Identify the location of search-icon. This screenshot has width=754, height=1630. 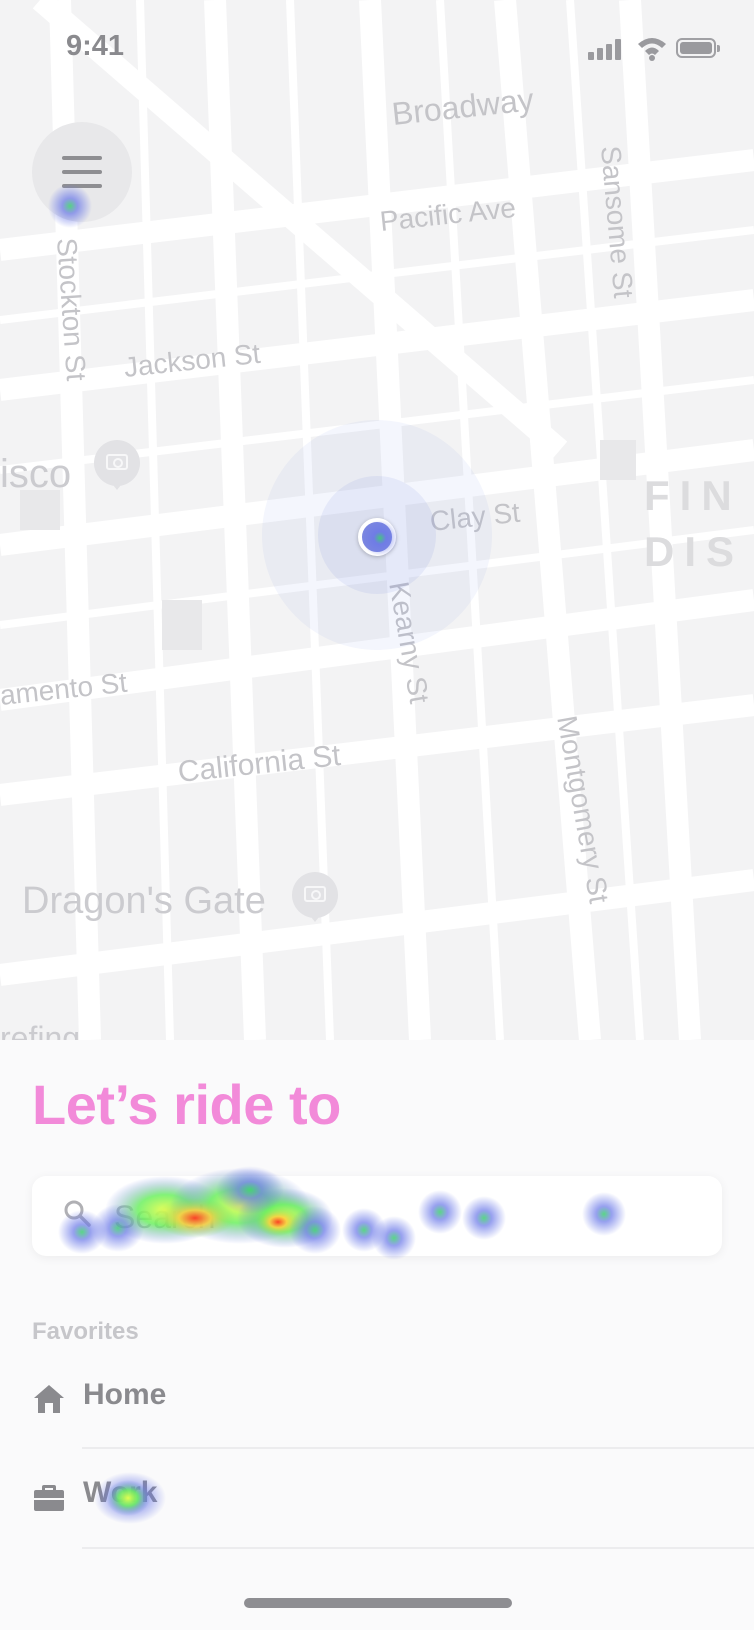
(77, 1213).